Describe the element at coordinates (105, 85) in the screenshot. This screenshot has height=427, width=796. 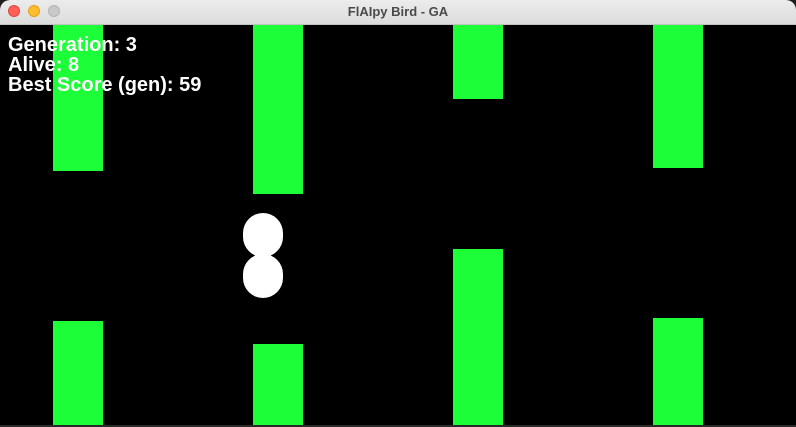
I see `best-score-text: Best Score (gen): 59` at that location.